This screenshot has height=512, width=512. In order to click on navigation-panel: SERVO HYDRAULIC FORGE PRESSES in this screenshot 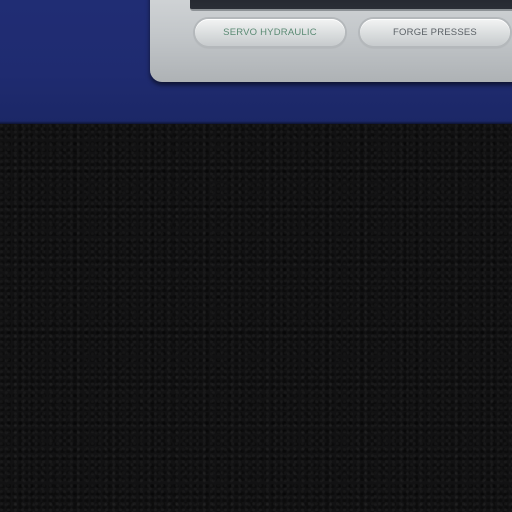, I will do `click(331, 41)`.